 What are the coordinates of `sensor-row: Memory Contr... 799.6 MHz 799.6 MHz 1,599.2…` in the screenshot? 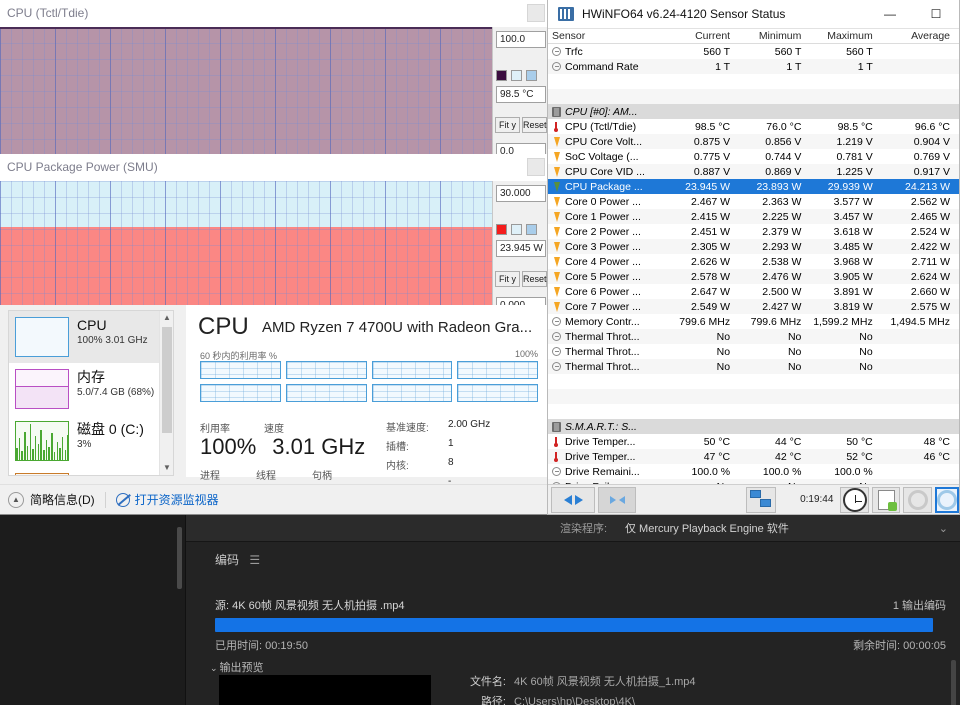 It's located at (753, 321).